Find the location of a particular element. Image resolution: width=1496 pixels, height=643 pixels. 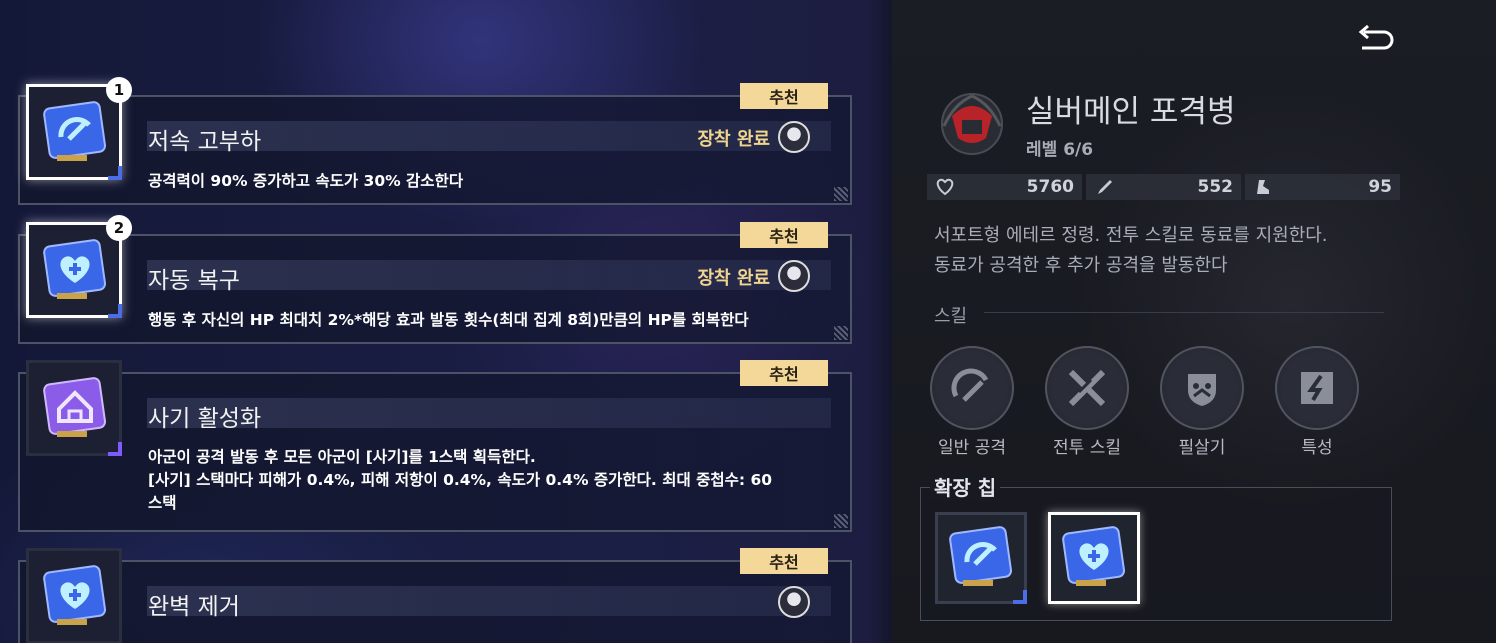

character-name: 실버메인 포격병 is located at coordinates (1131, 112).